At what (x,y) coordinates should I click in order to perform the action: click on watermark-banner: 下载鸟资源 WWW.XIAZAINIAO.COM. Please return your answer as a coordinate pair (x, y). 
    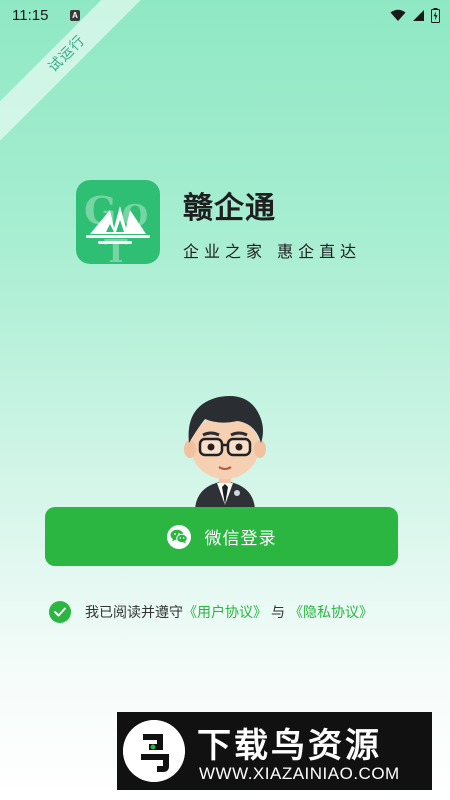
    Looking at the image, I should click on (274, 751).